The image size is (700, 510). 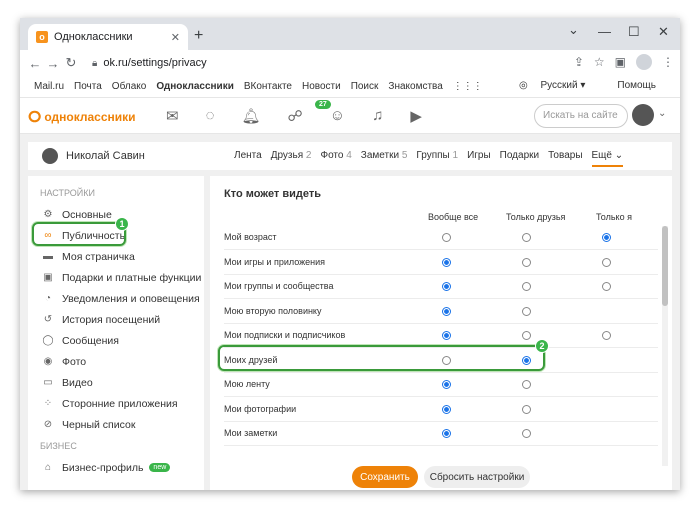 I want to click on sidebar-item-messages: ◯ Сообщения, so click(x=116, y=340).